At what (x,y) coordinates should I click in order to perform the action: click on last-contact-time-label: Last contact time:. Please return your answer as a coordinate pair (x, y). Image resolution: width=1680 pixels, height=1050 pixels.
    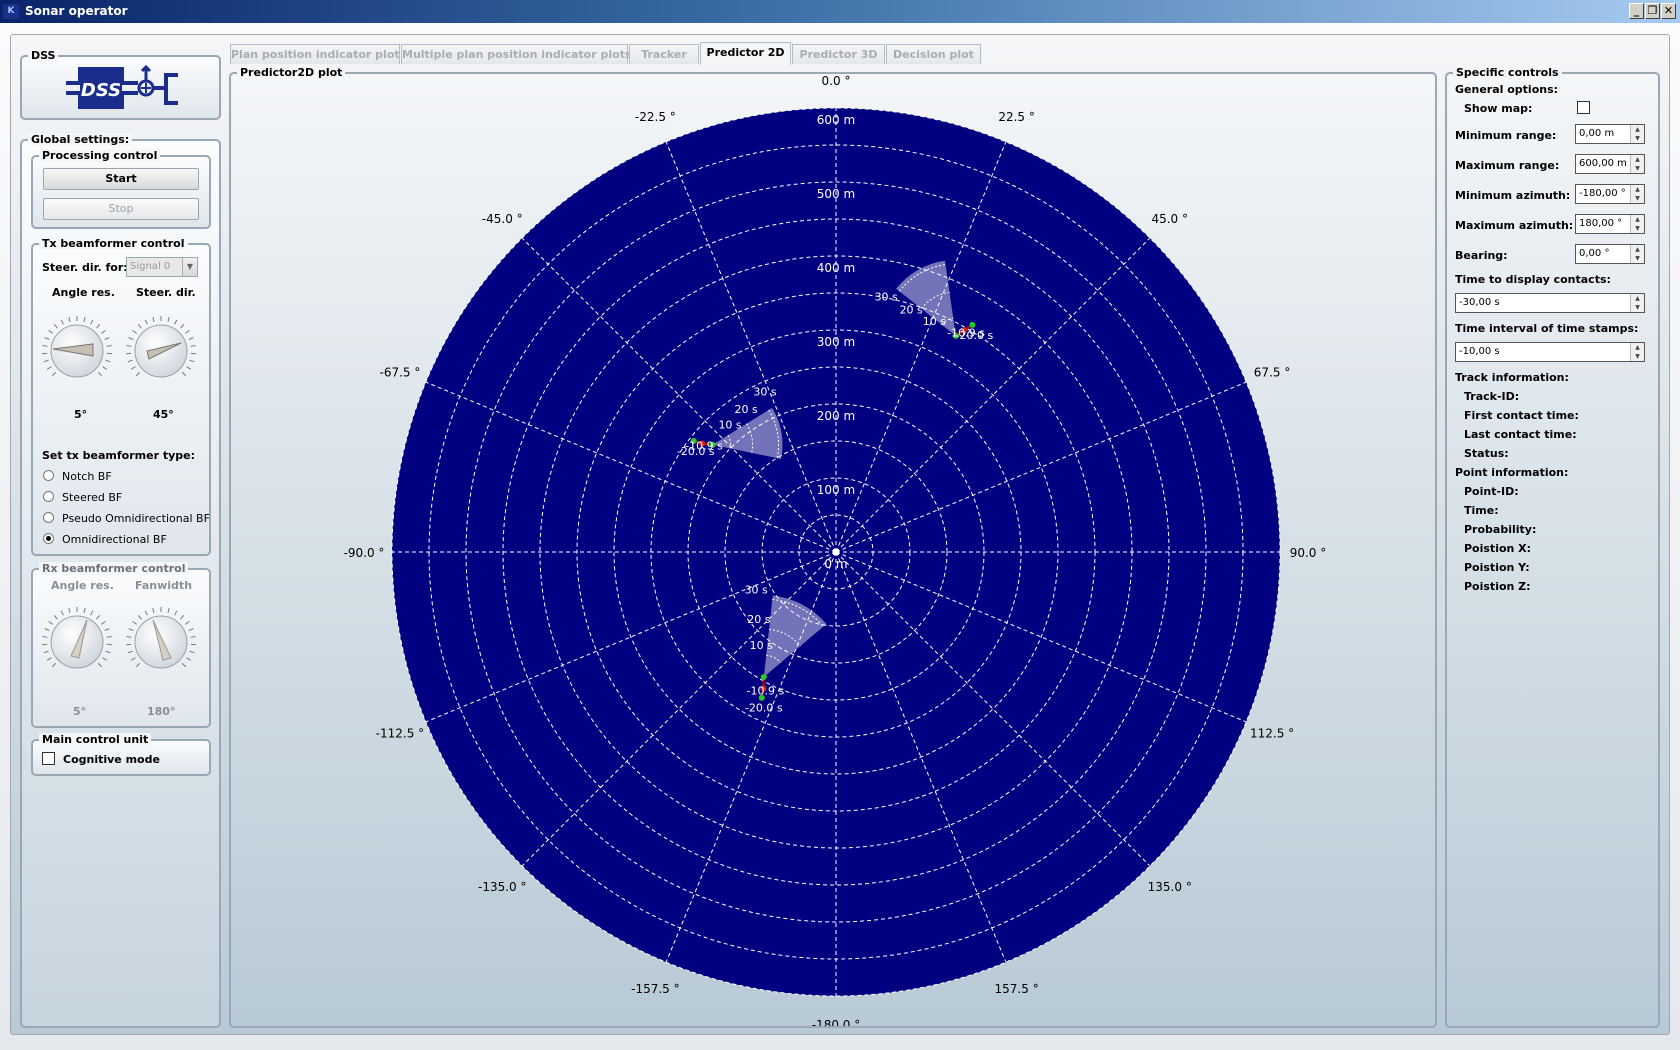
    Looking at the image, I should click on (1520, 434).